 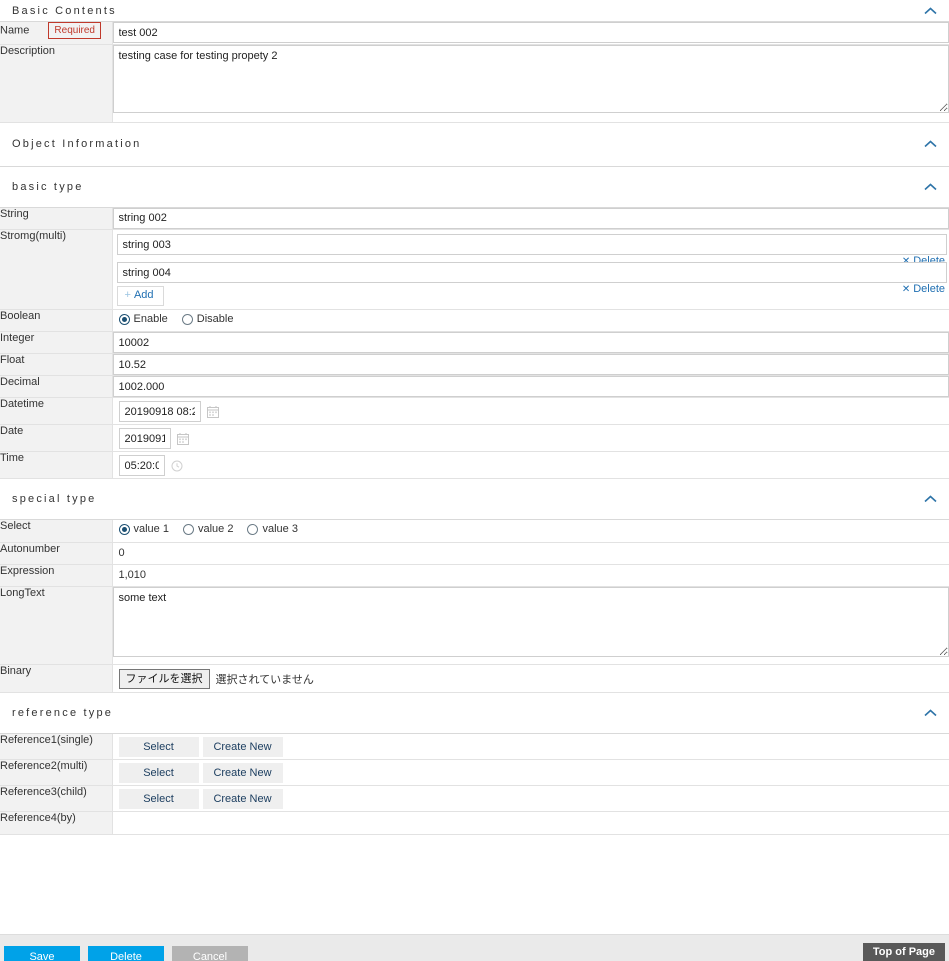 I want to click on create-new-button-reference1: Create New, so click(x=242, y=746).